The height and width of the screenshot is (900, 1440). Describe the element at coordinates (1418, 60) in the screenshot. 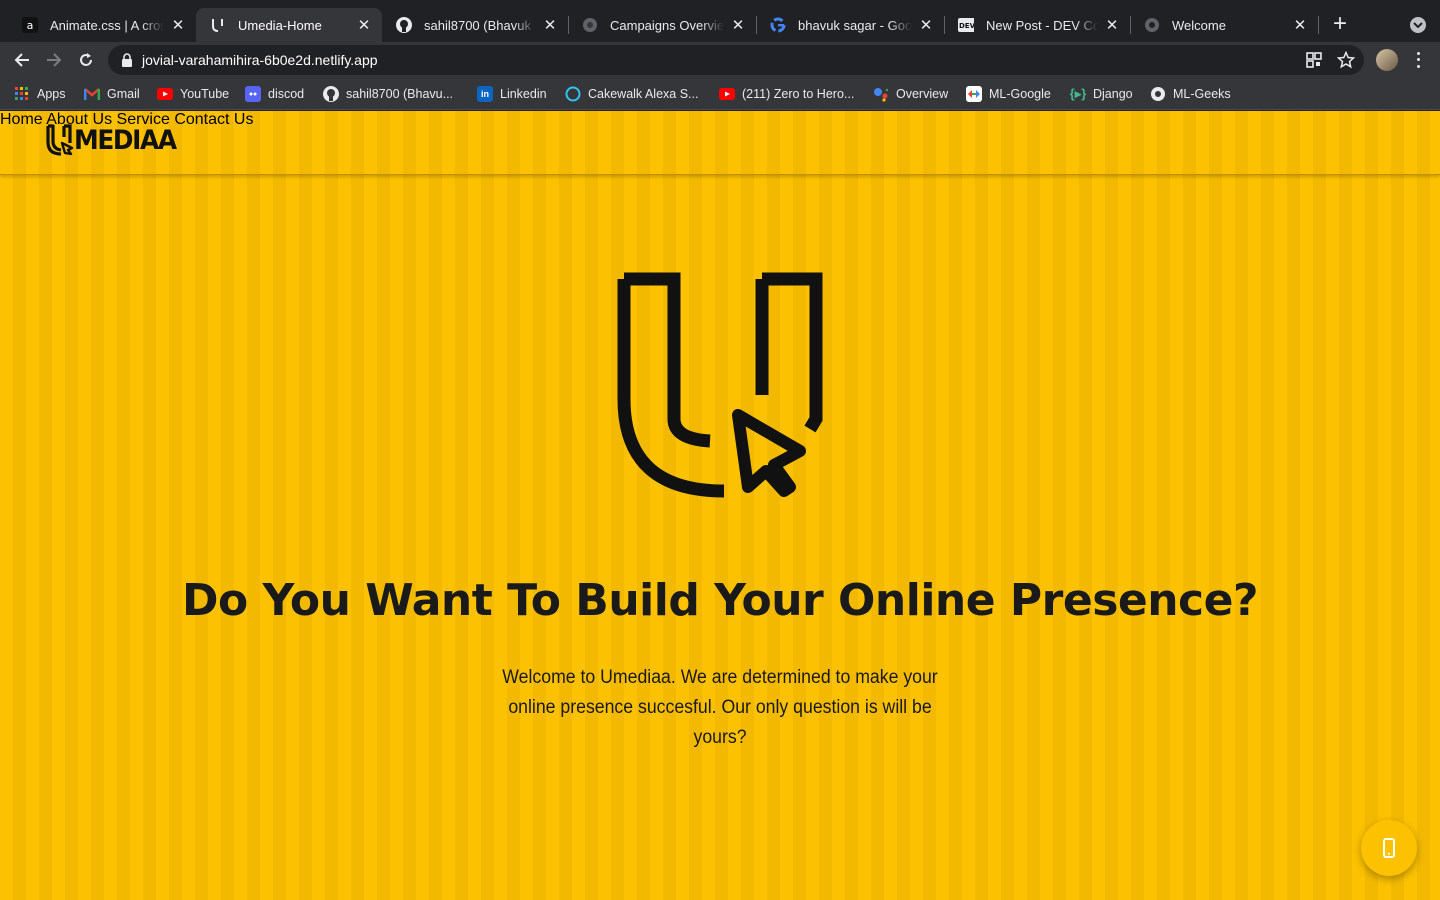

I see `browser-menu-icon` at that location.